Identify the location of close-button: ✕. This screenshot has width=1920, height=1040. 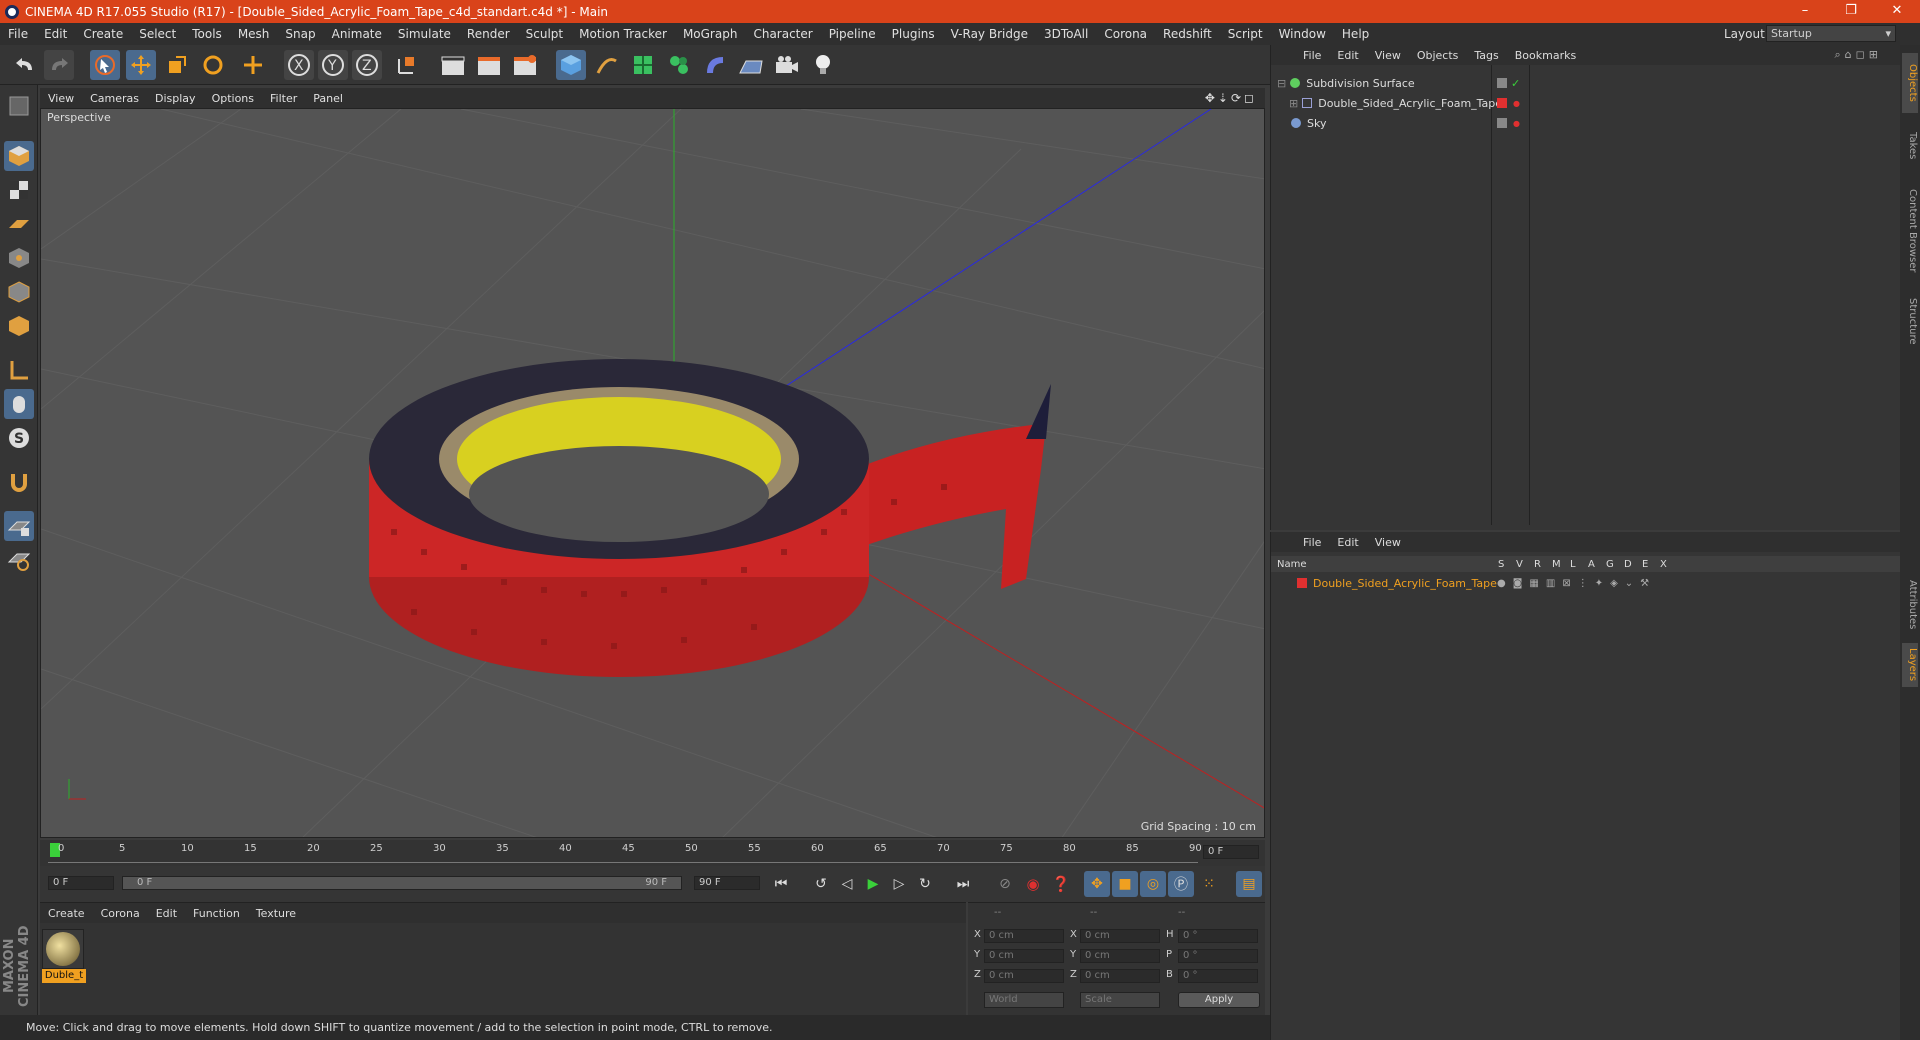
(1897, 11).